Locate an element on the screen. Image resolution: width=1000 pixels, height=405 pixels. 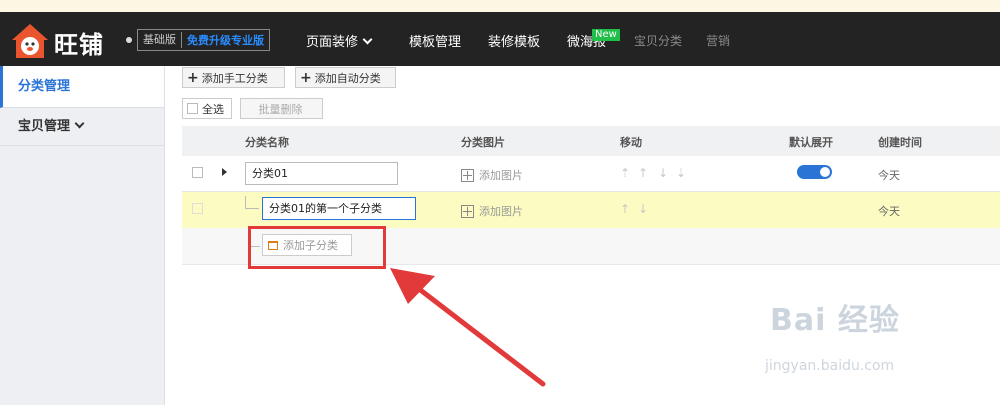
category-name-input: 分类01 is located at coordinates (321, 173).